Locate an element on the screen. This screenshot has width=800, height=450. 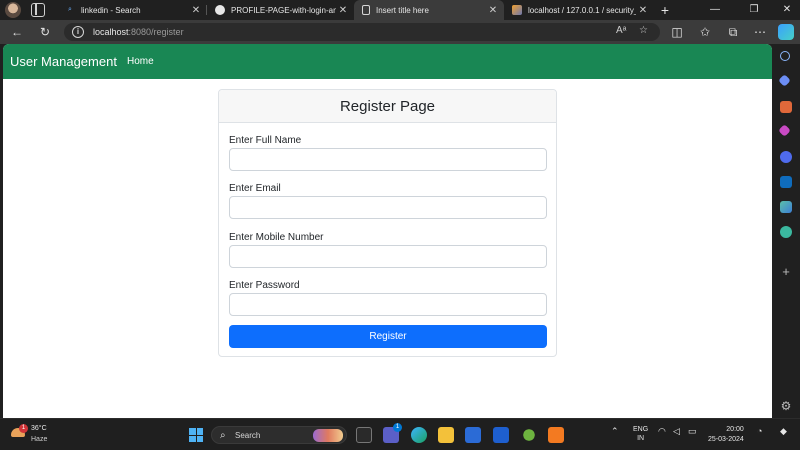
taskbar-search-box: ⌕ Search is located at coordinates (279, 435).